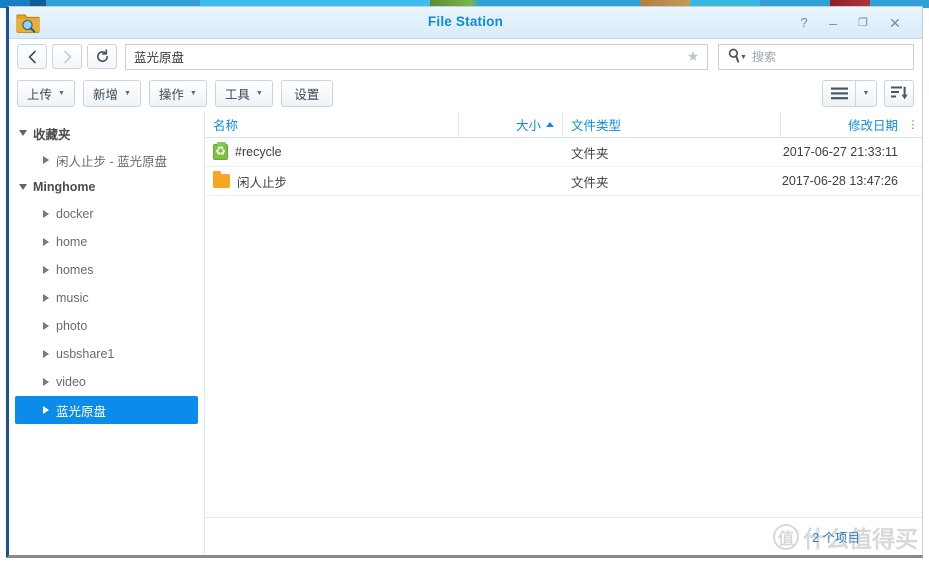 Image resolution: width=929 pixels, height=565 pixels. Describe the element at coordinates (221, 179) in the screenshot. I see `folder-icon` at that location.